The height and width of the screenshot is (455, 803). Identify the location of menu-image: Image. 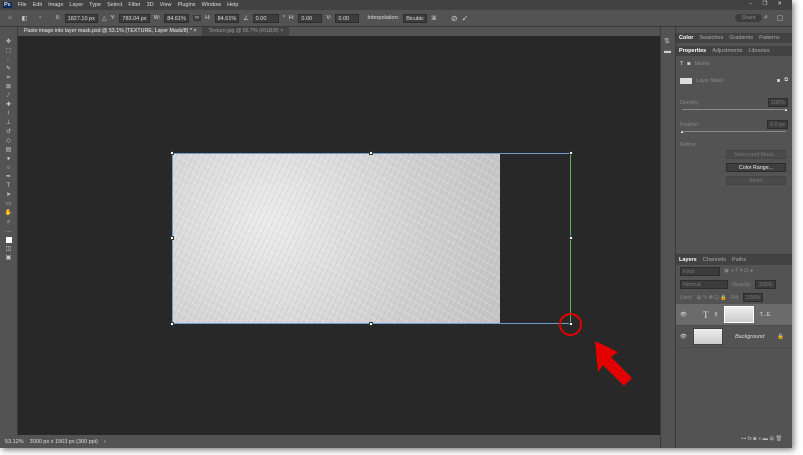
(55, 5).